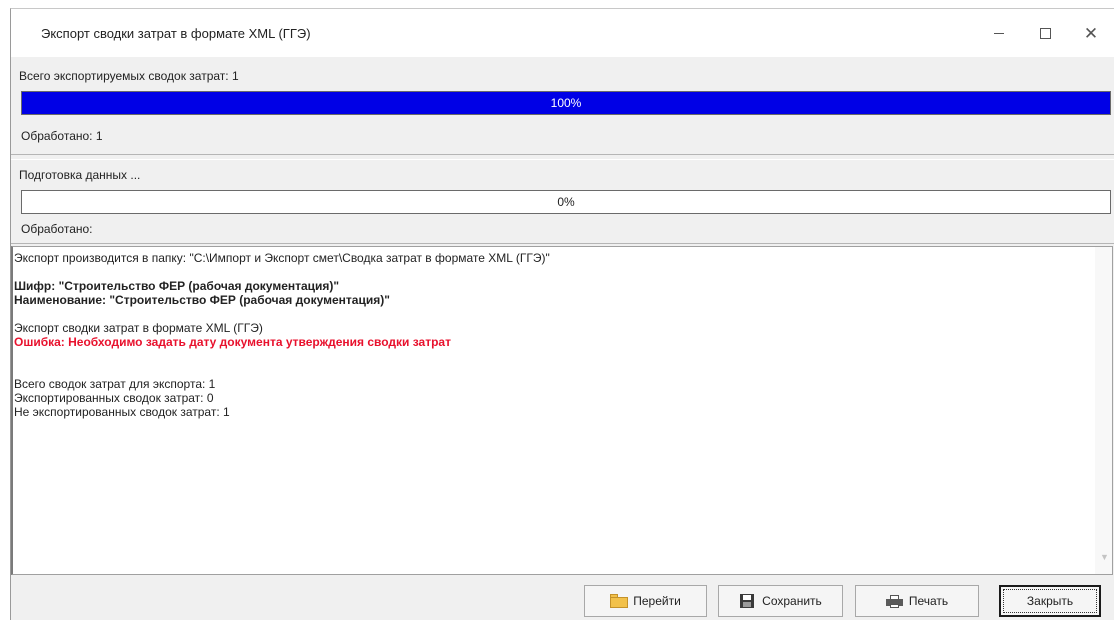  I want to click on log-scrollbar: ▼, so click(1103, 410).